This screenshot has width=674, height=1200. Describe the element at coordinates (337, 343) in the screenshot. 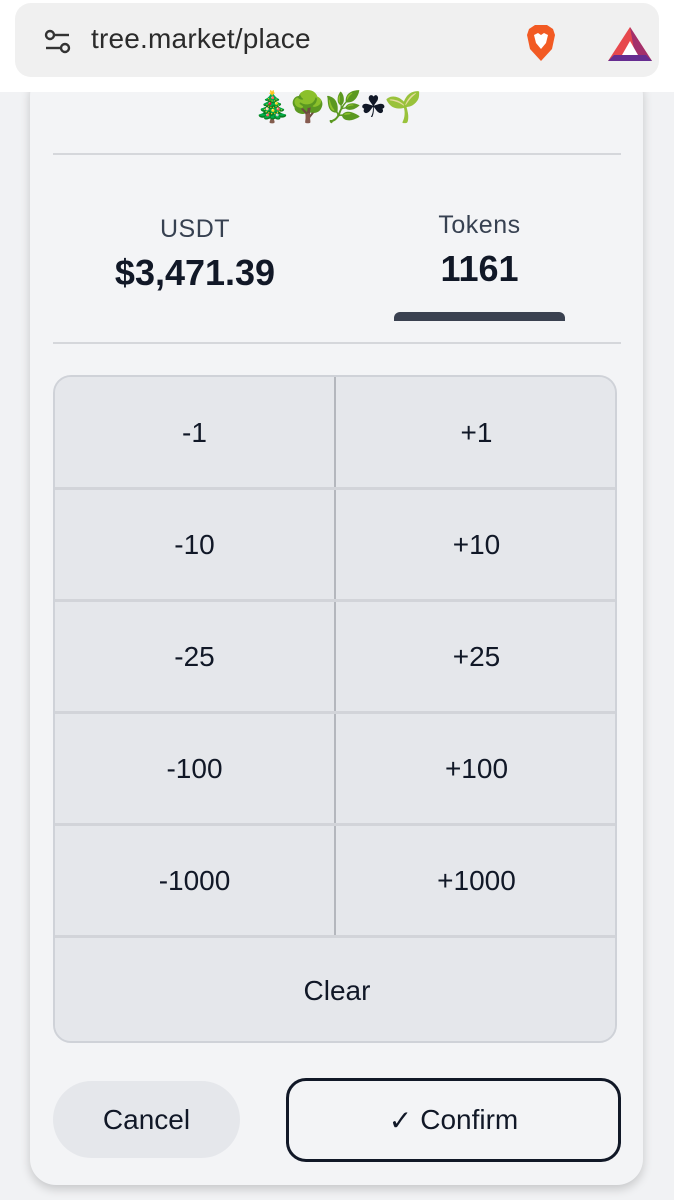

I see `divider-bottom` at that location.